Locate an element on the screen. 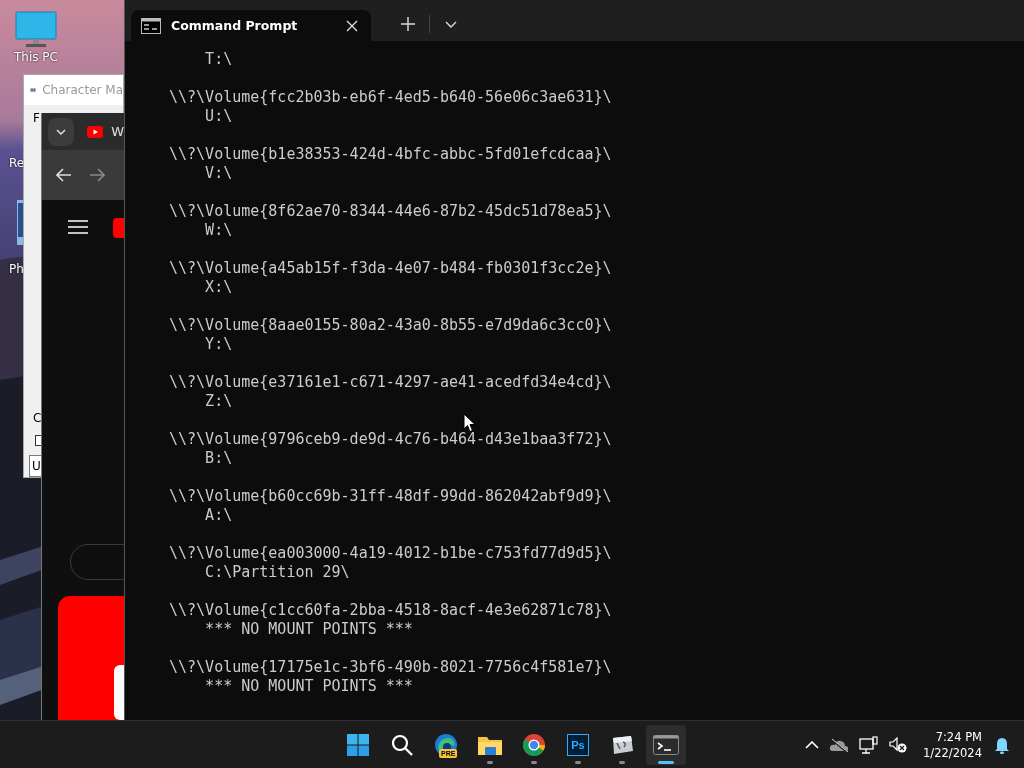 The image size is (1024, 768). command-prompt-icon is located at coordinates (151, 25).